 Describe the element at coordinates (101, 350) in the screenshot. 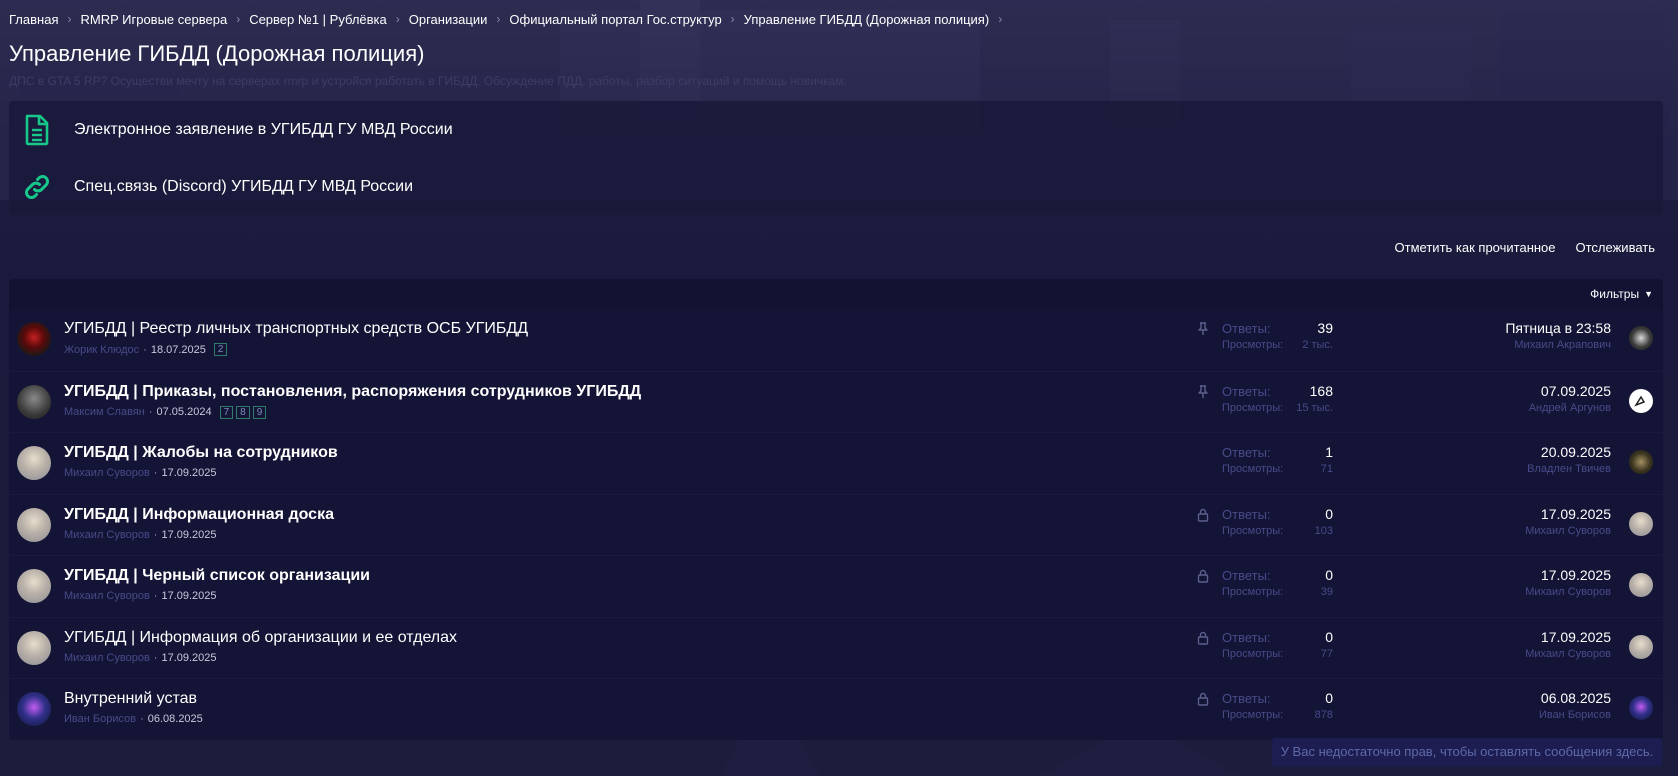

I see `thread-author: Жорик Клюдос` at that location.